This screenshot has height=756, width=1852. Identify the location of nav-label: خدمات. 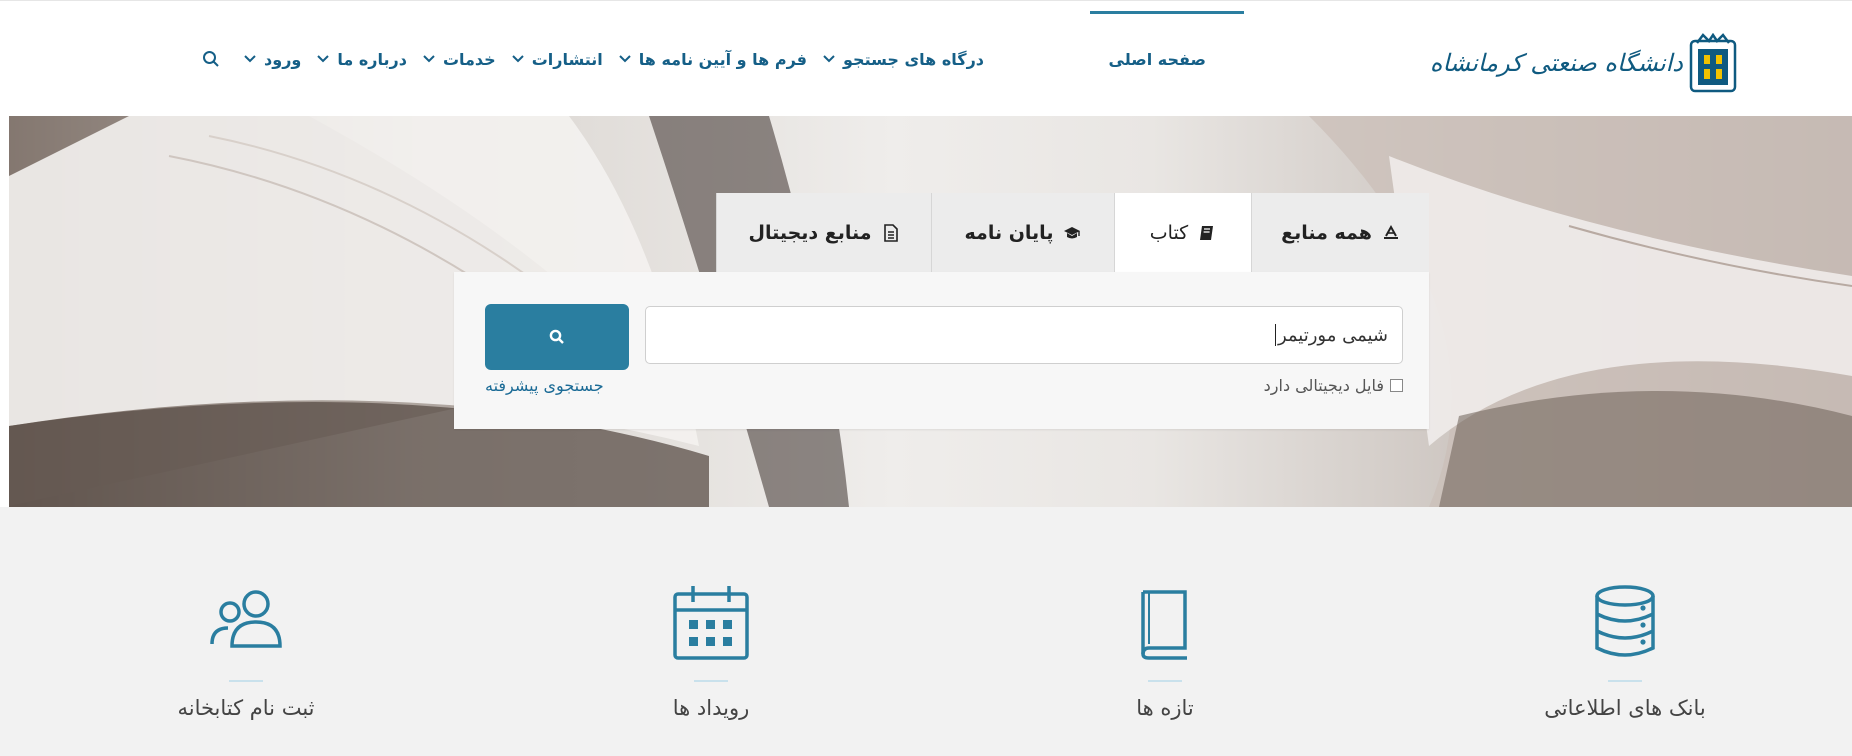
(469, 59).